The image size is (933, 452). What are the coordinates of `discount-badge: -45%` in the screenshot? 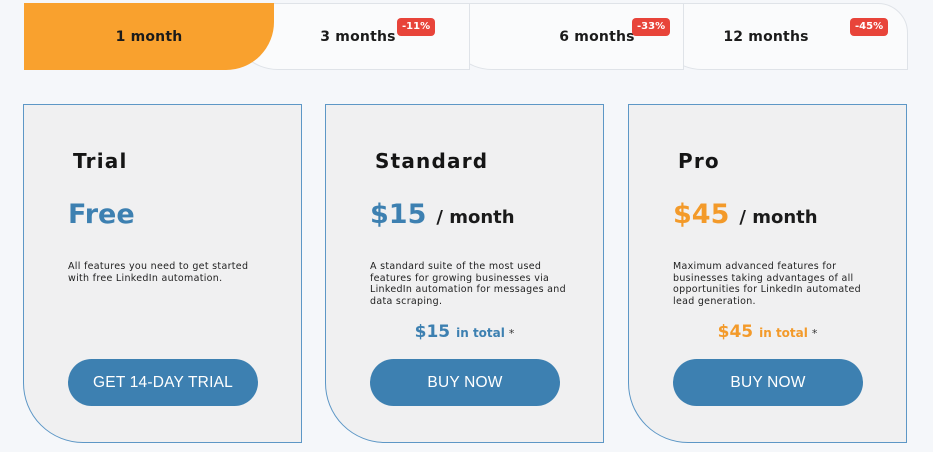 It's located at (869, 27).